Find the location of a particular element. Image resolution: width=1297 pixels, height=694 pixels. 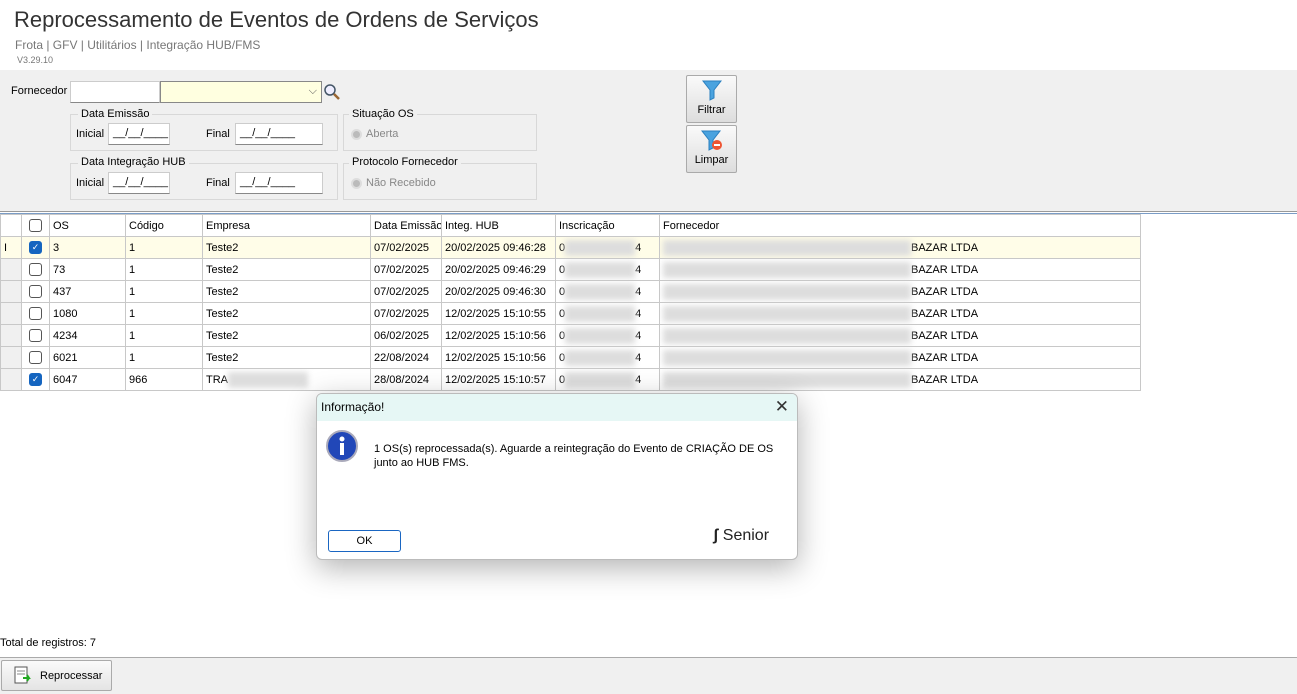

col-os: OS is located at coordinates (87, 225).